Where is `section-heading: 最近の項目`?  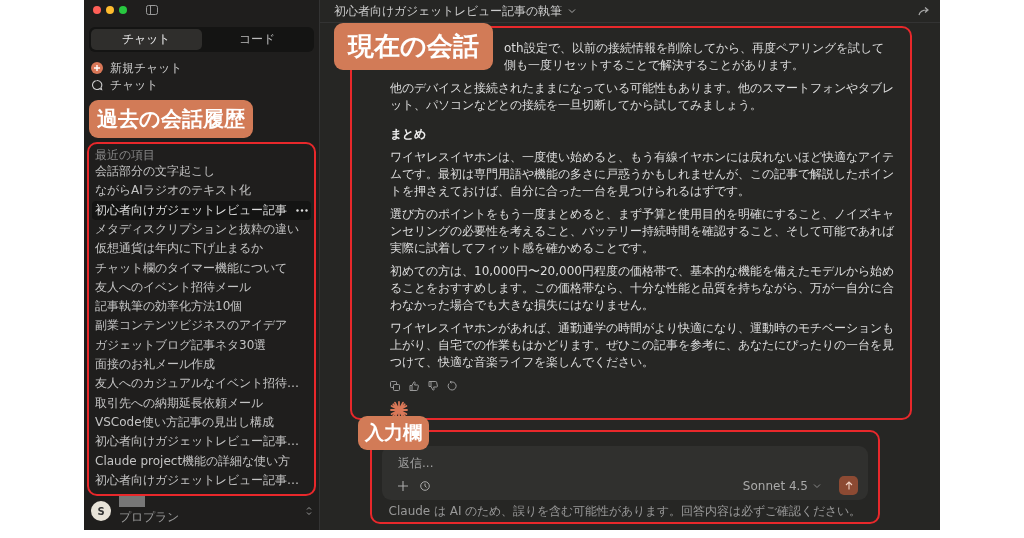 section-heading: 最近の項目 is located at coordinates (125, 154).